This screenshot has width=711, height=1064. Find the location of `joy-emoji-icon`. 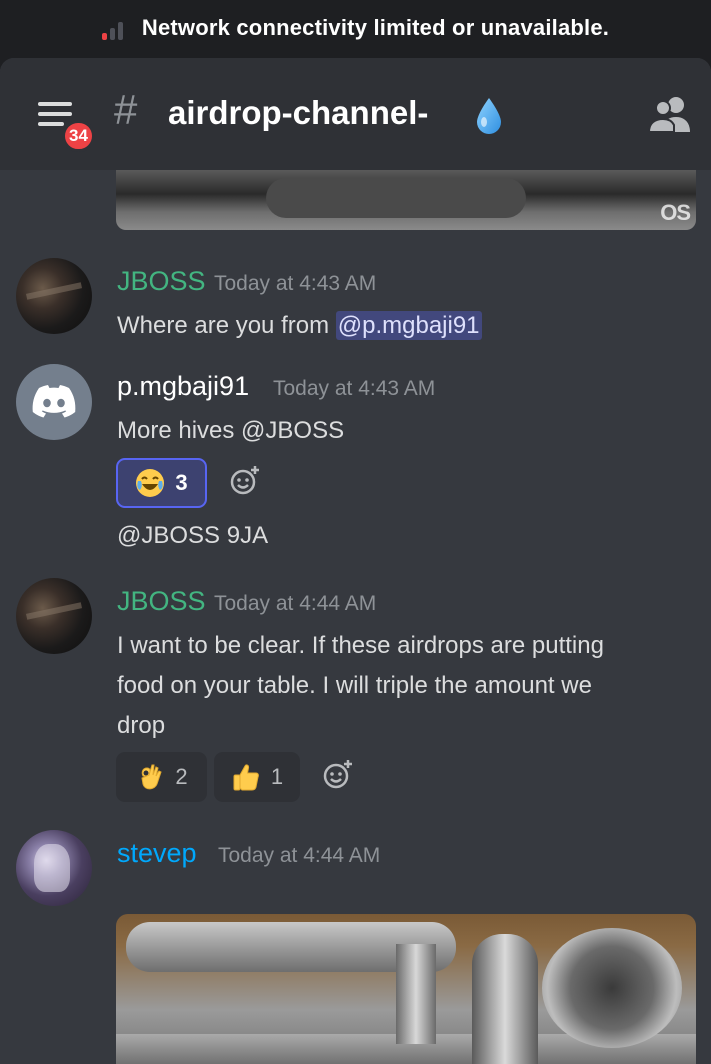

joy-emoji-icon is located at coordinates (150, 483).